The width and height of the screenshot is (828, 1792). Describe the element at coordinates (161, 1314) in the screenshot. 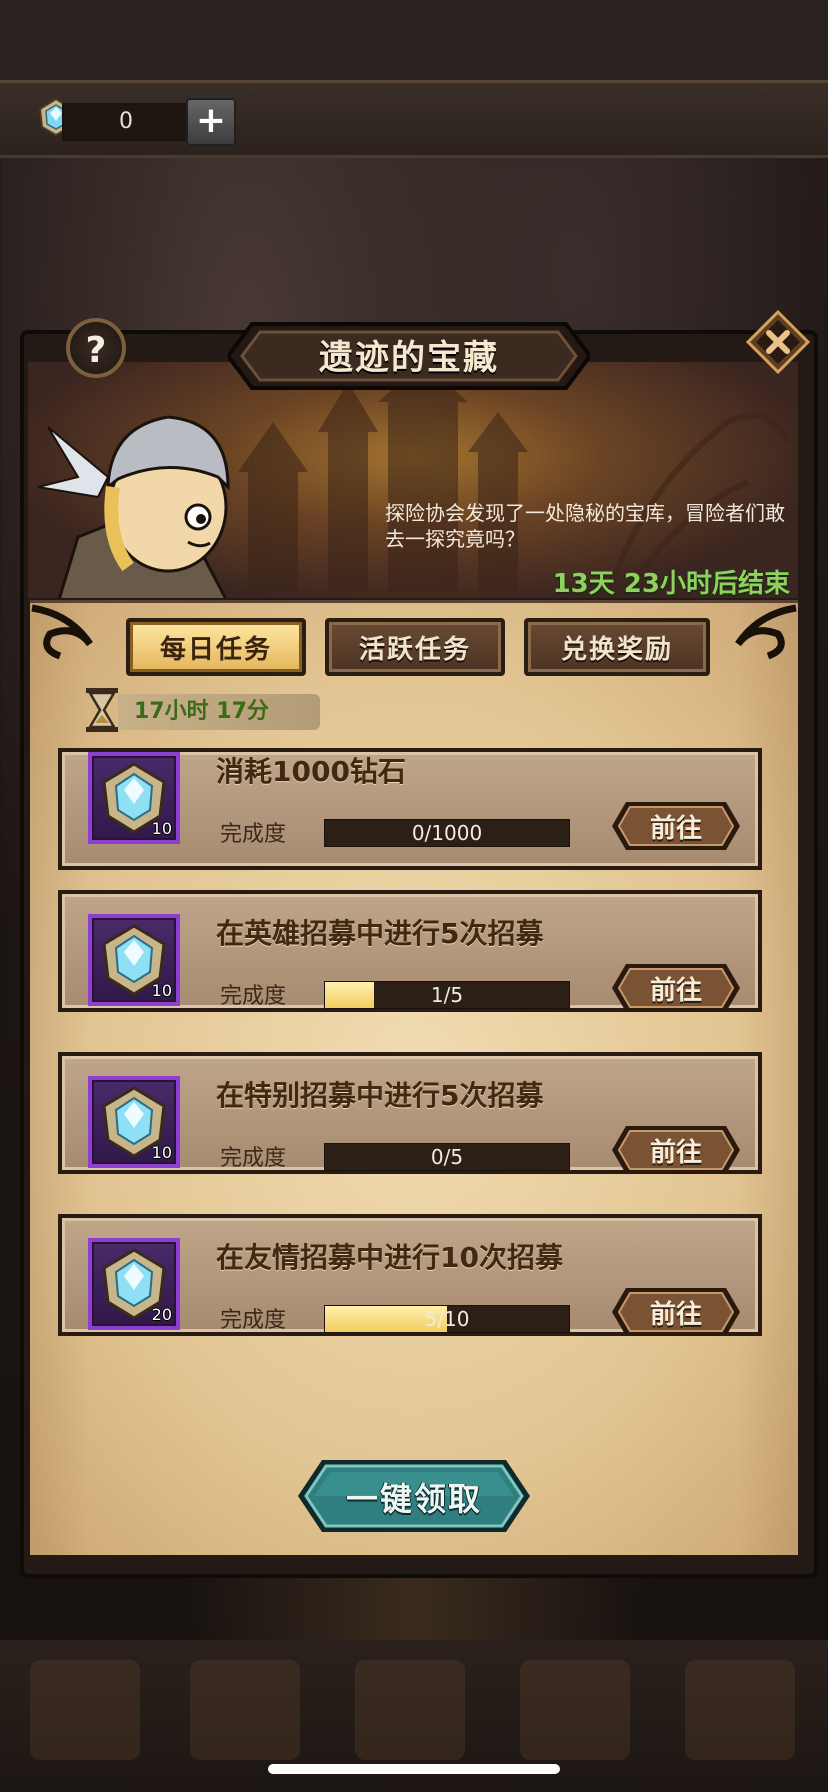

I see `reward-quantity: 20` at that location.